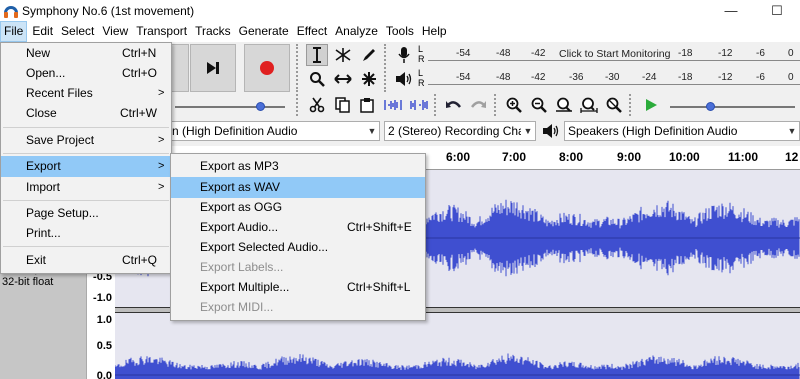 The width and height of the screenshot is (800, 379). What do you see at coordinates (367, 105) in the screenshot?
I see `paste-button` at bounding box center [367, 105].